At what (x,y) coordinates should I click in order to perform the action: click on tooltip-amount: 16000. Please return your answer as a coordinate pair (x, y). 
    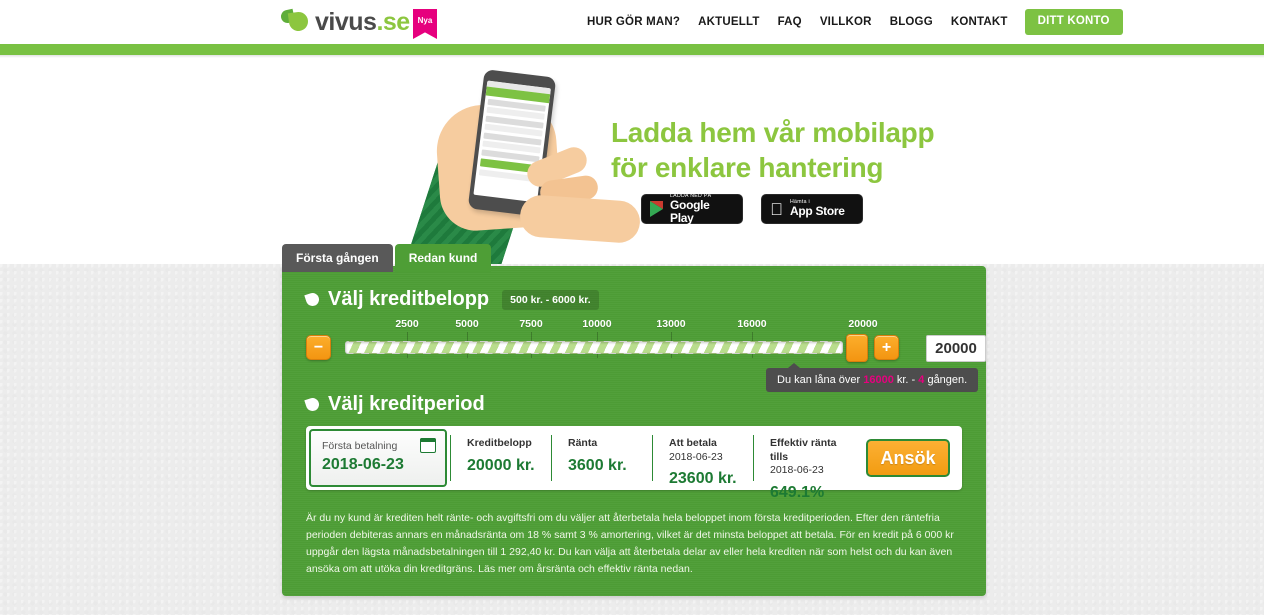
    Looking at the image, I should click on (878, 380).